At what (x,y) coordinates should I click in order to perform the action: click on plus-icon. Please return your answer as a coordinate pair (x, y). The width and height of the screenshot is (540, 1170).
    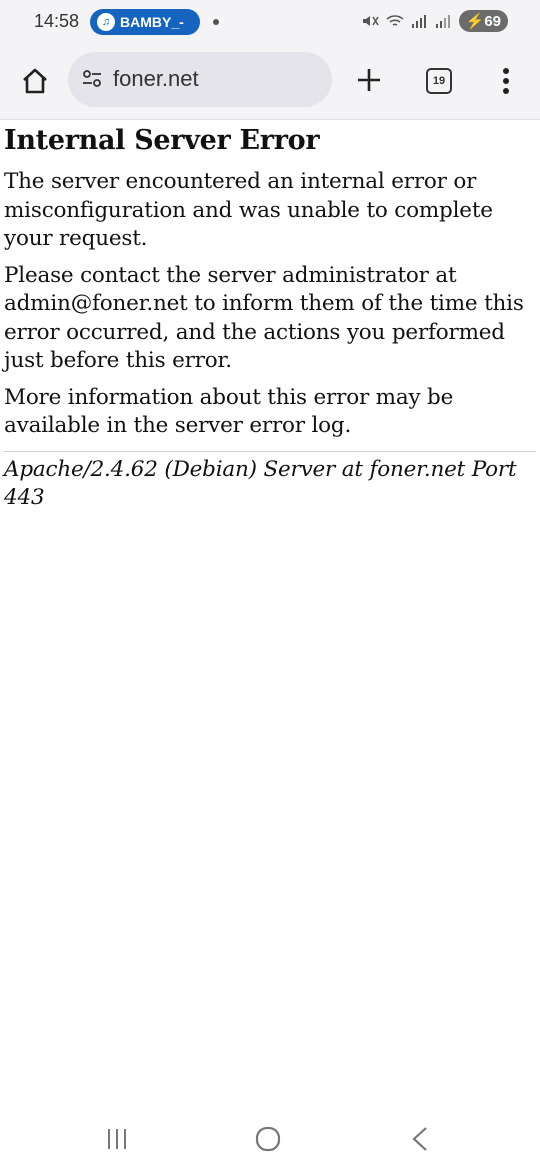
    Looking at the image, I should click on (369, 80).